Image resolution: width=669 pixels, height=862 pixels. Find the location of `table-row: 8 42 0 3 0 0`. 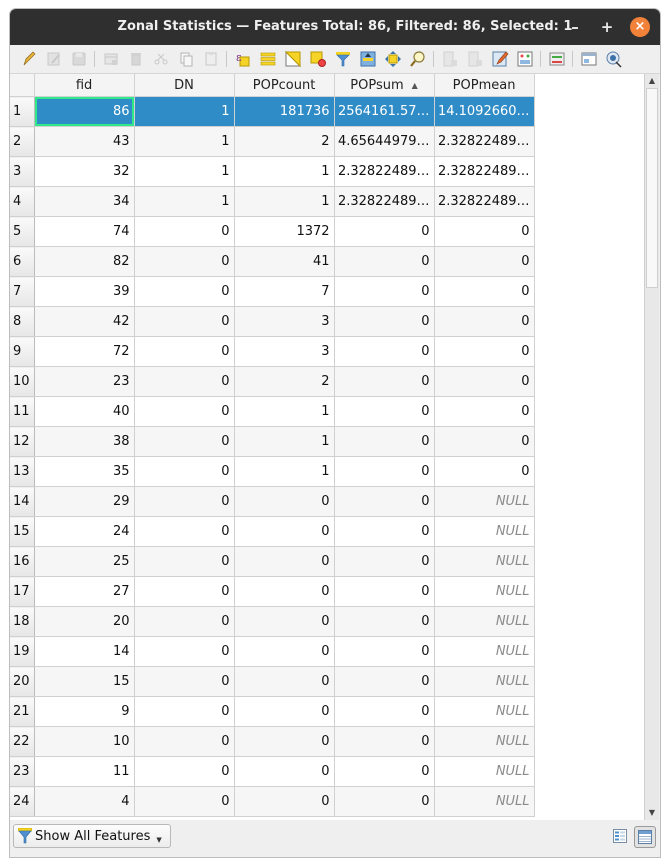

table-row: 8 42 0 3 0 0 is located at coordinates (272, 321).